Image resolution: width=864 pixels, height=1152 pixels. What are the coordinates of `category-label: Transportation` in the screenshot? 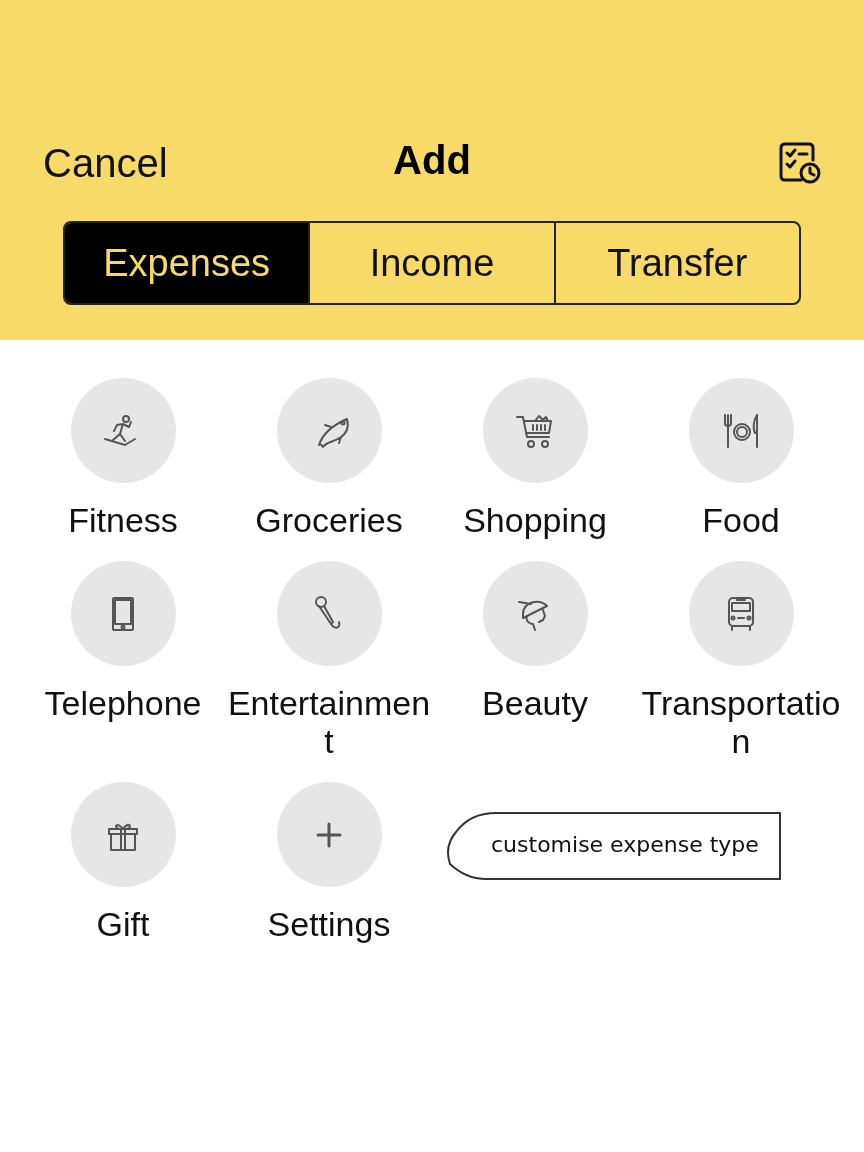 It's located at (741, 722).